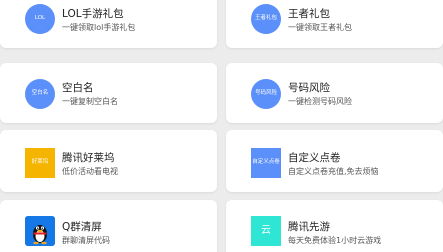  What do you see at coordinates (335, 240) in the screenshot?
I see `card-subtitle: 每天免费体验1小时云游戏` at bounding box center [335, 240].